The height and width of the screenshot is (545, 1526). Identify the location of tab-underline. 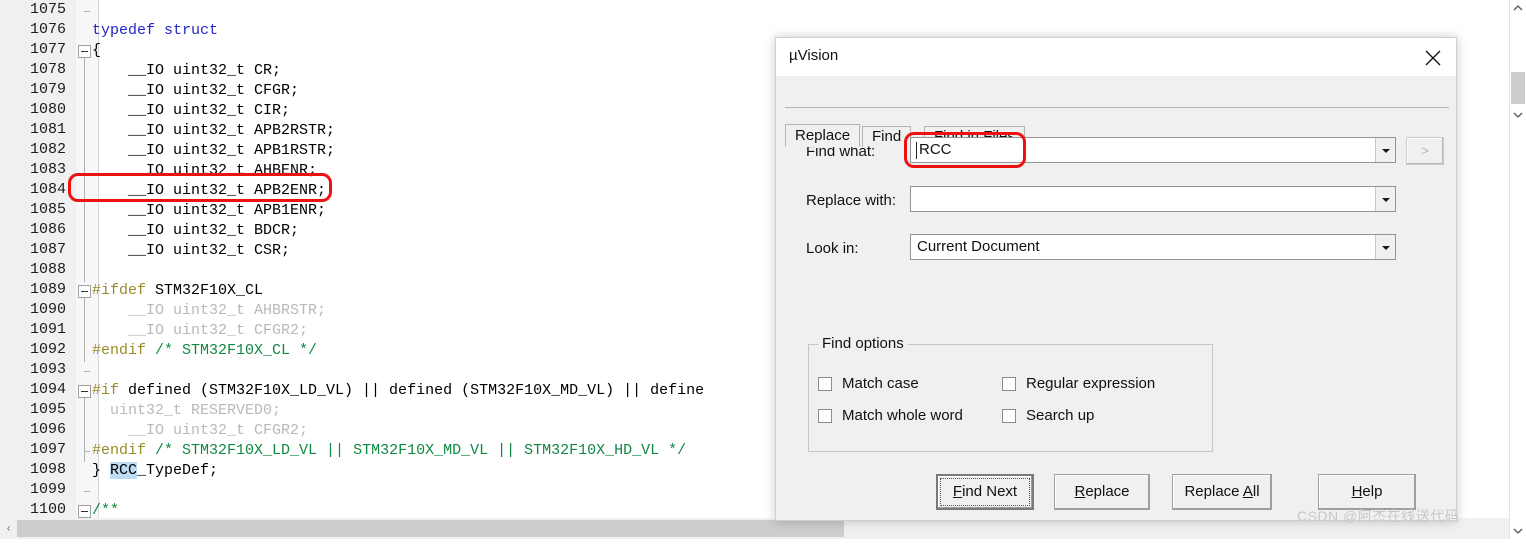
(1117, 107).